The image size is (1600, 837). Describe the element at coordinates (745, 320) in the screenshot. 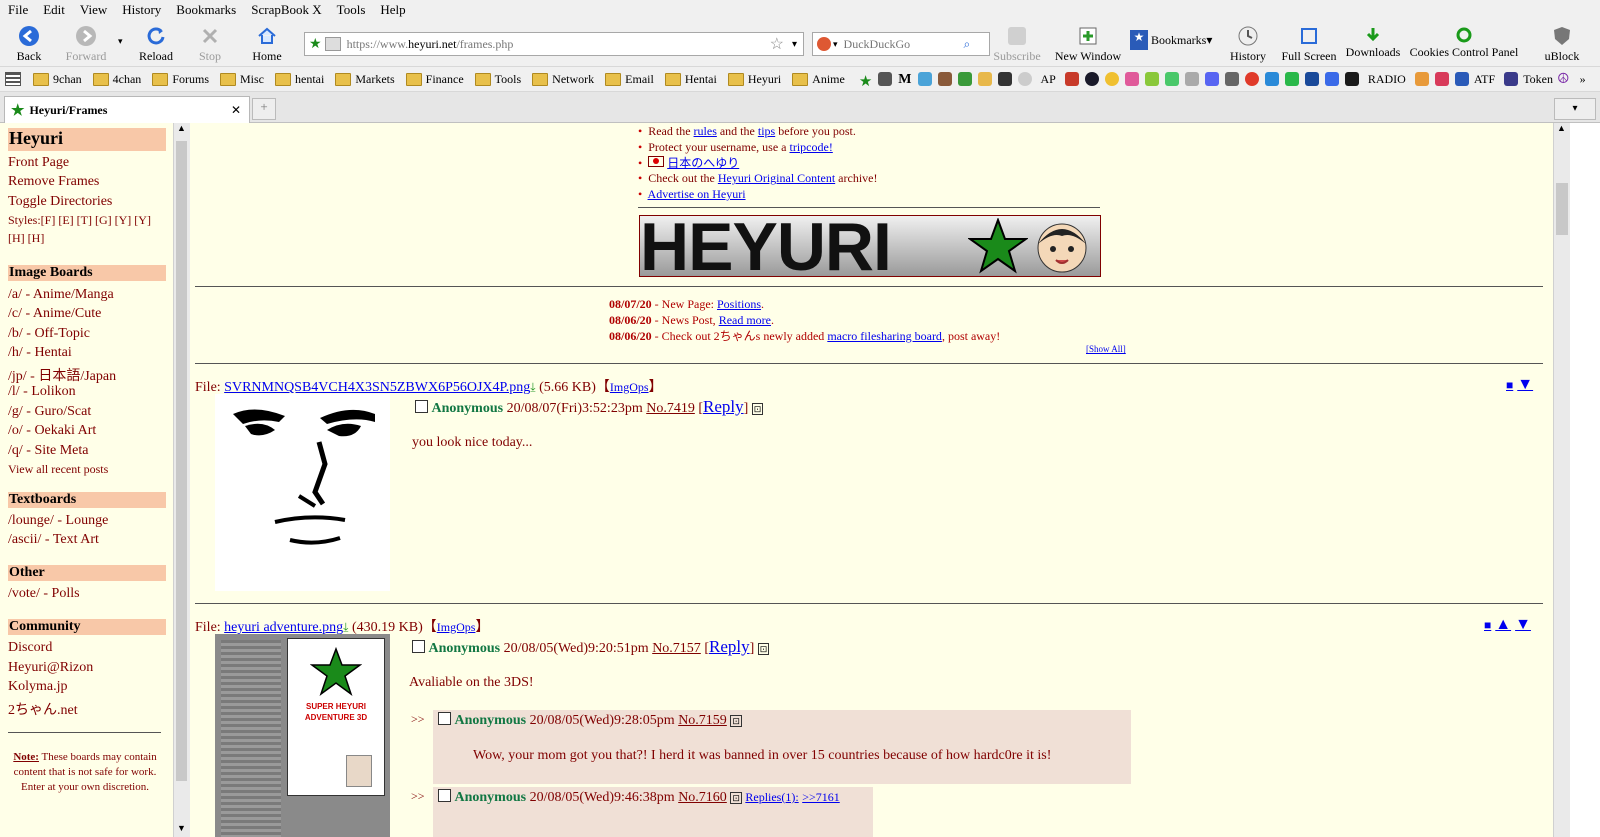

I see `news-link-read-more: Read more` at that location.